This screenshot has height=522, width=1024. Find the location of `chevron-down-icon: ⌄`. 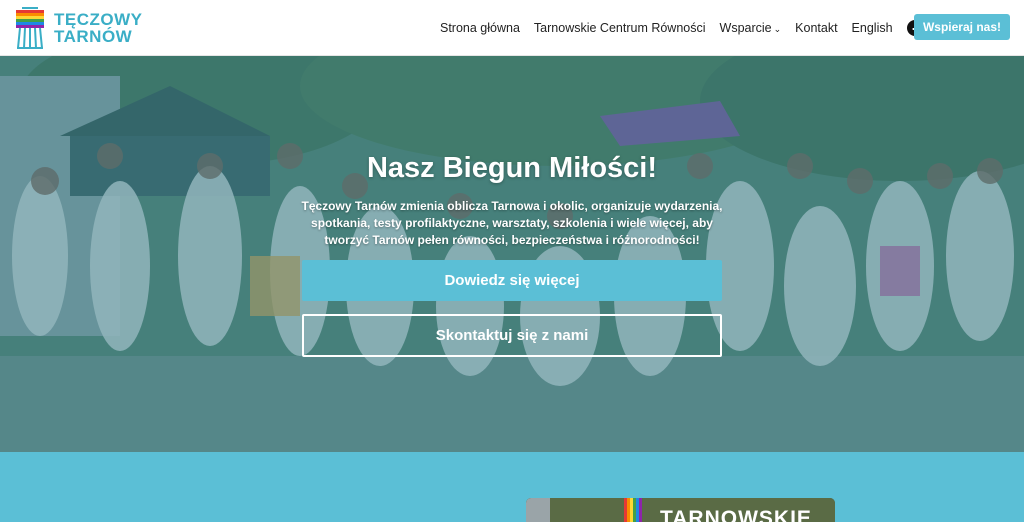

chevron-down-icon: ⌄ is located at coordinates (777, 29).